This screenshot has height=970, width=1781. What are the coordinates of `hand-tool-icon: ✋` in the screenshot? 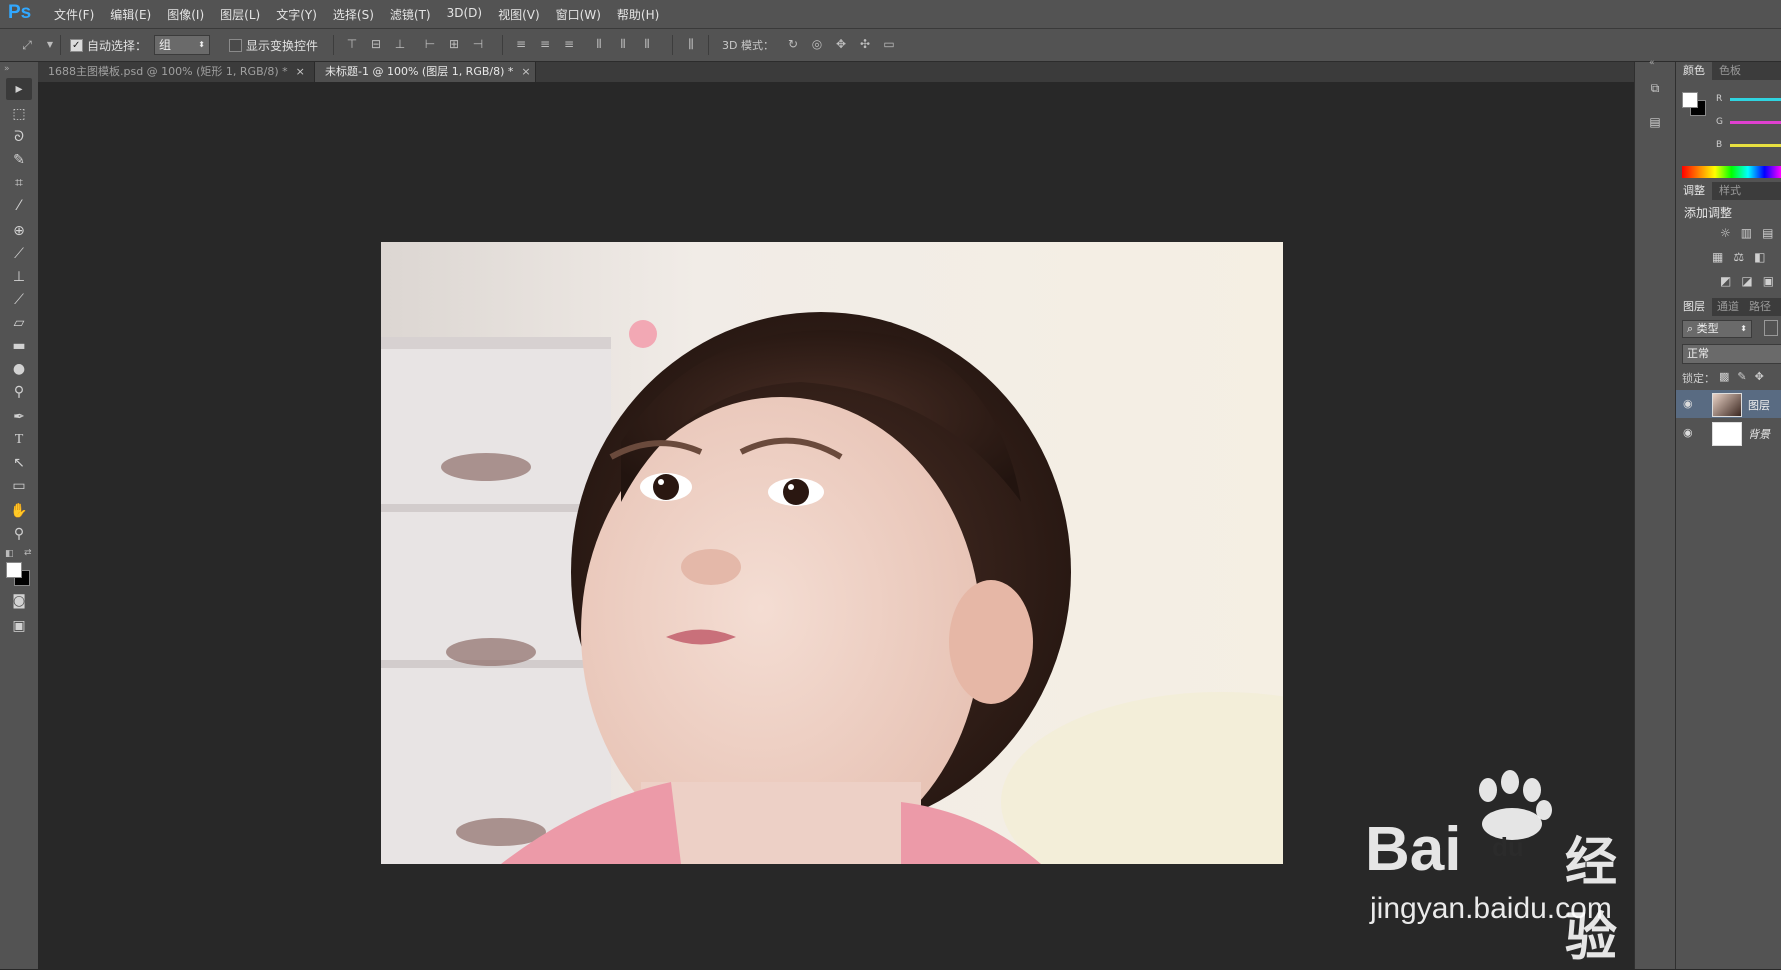 It's located at (19, 511).